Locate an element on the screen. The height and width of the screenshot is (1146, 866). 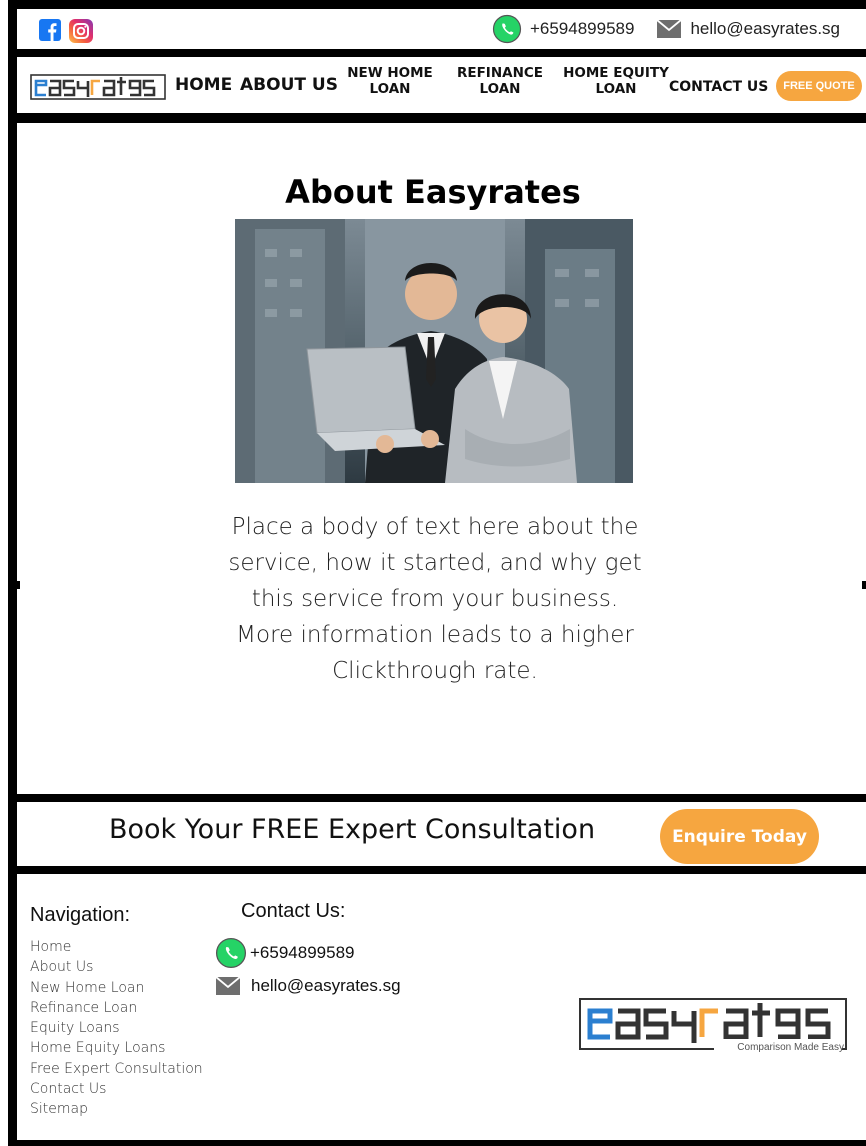
nav-home-equity-loan-line1: HOME EQUITY is located at coordinates (616, 73).